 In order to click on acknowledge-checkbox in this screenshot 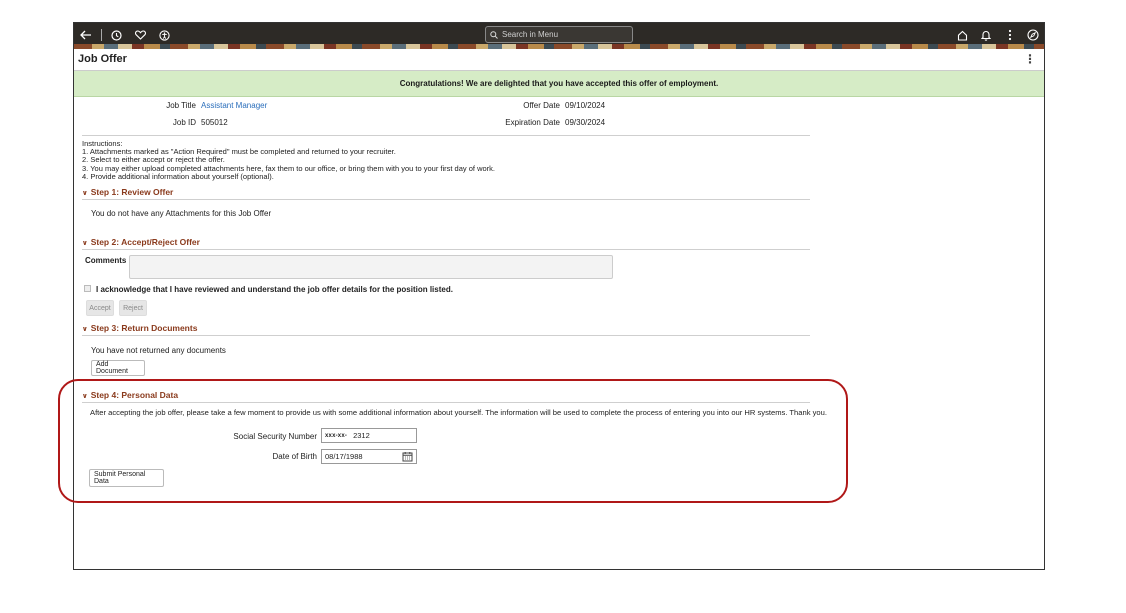, I will do `click(87, 288)`.